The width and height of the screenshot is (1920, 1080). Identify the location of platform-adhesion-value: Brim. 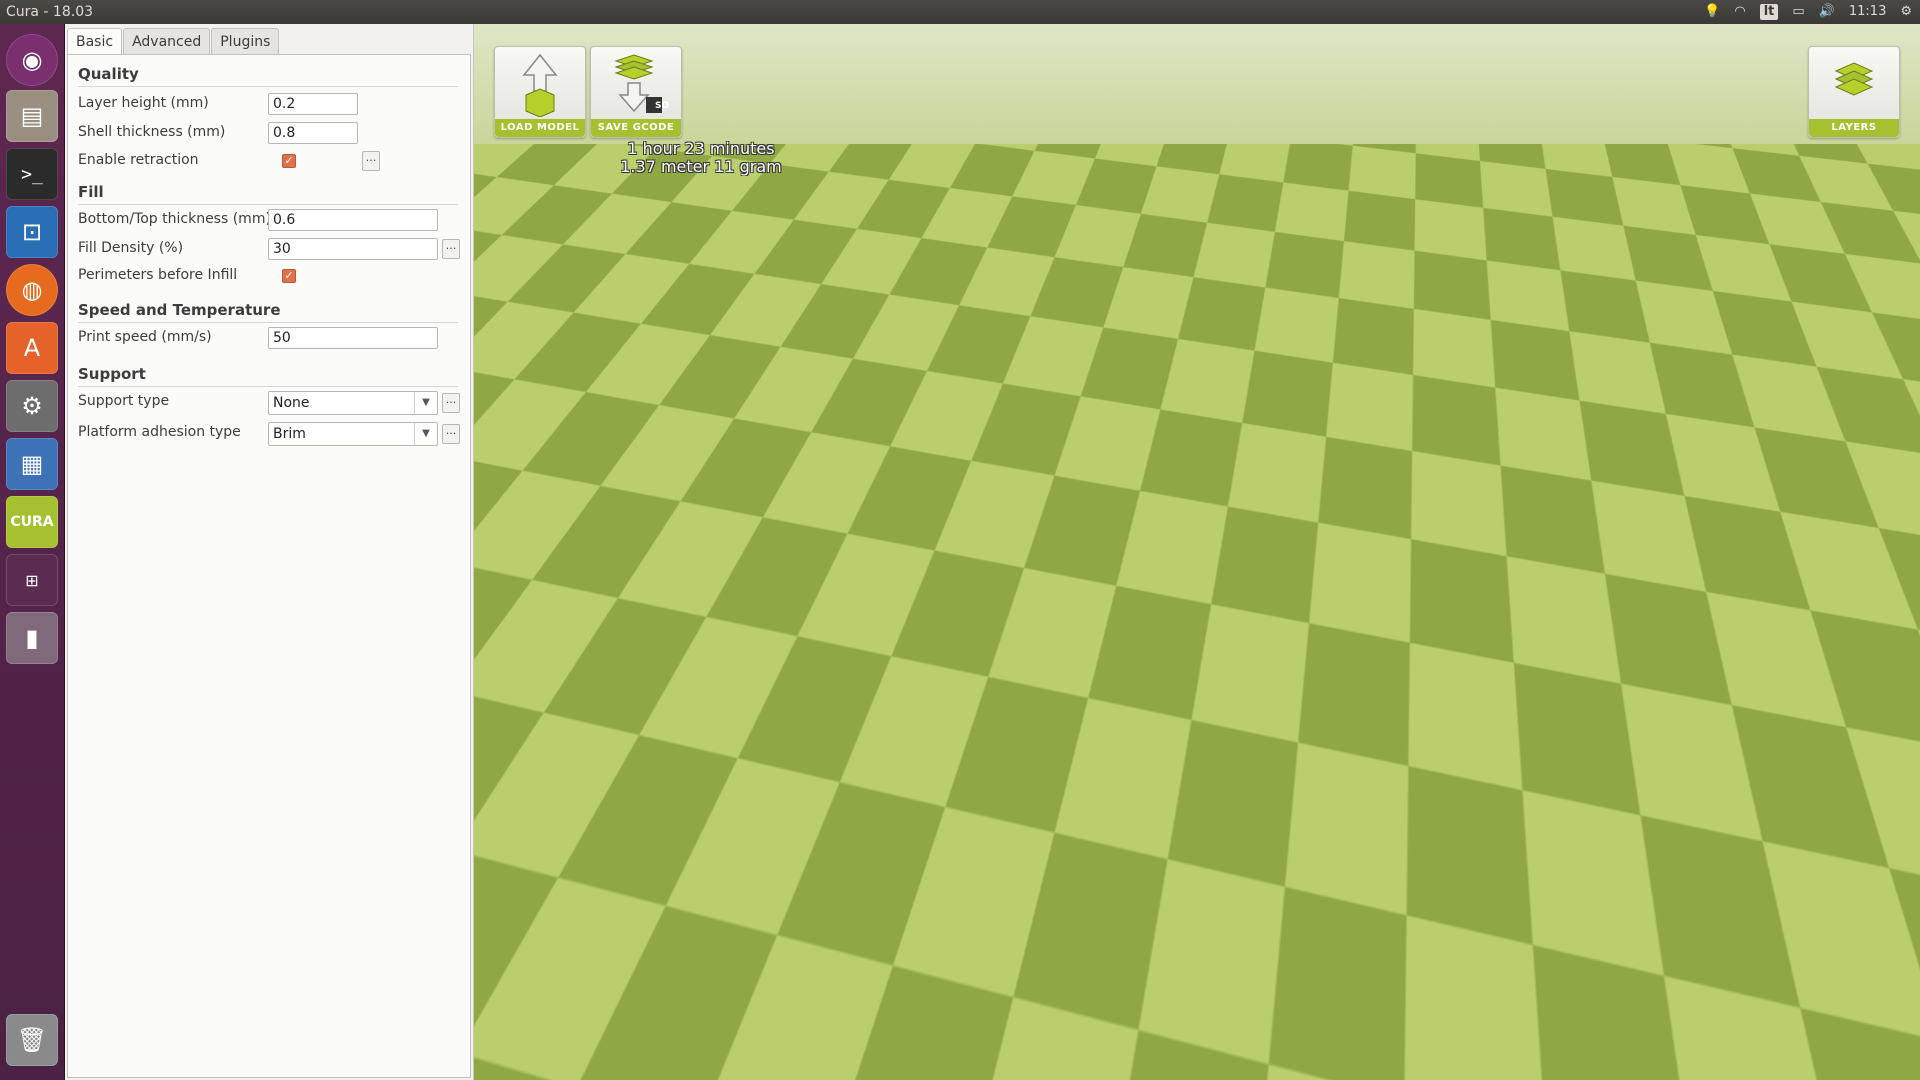
(289, 434).